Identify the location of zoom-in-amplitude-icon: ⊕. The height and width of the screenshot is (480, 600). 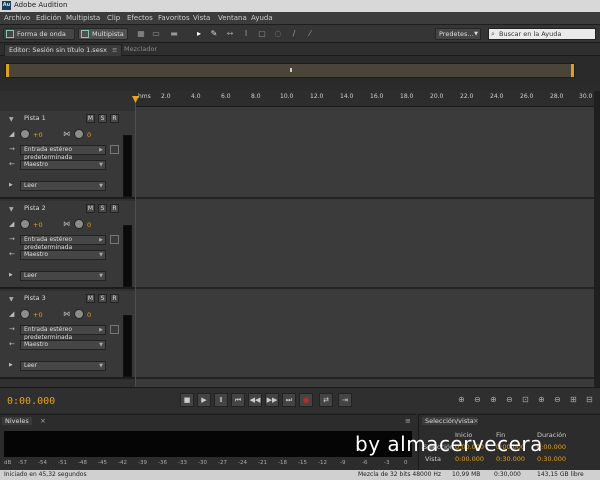
(461, 399).